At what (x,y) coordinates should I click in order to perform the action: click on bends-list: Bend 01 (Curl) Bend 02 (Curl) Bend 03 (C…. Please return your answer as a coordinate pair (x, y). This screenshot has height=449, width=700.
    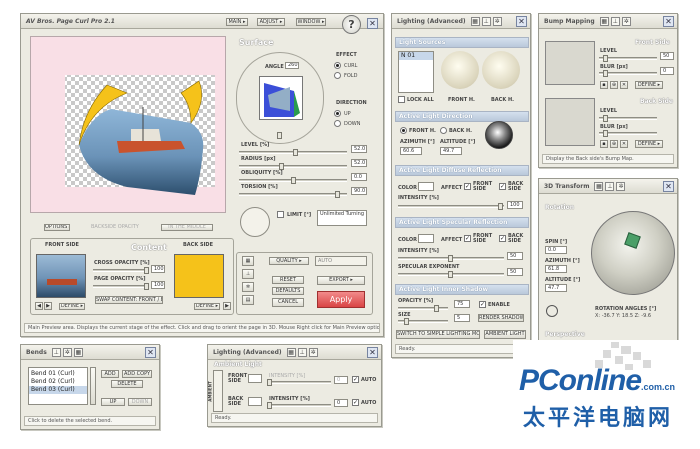
    Looking at the image, I should click on (58, 386).